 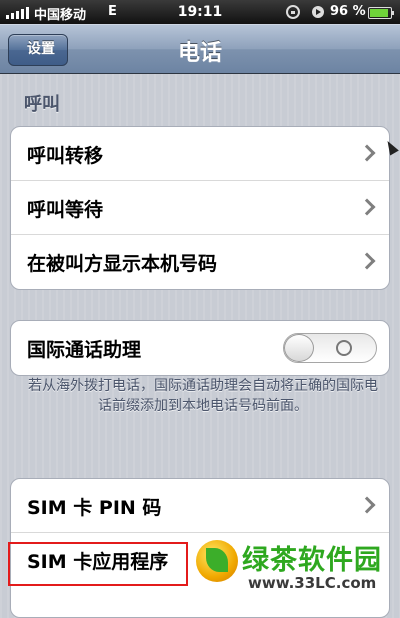 I want to click on toggle-knob, so click(x=299, y=348).